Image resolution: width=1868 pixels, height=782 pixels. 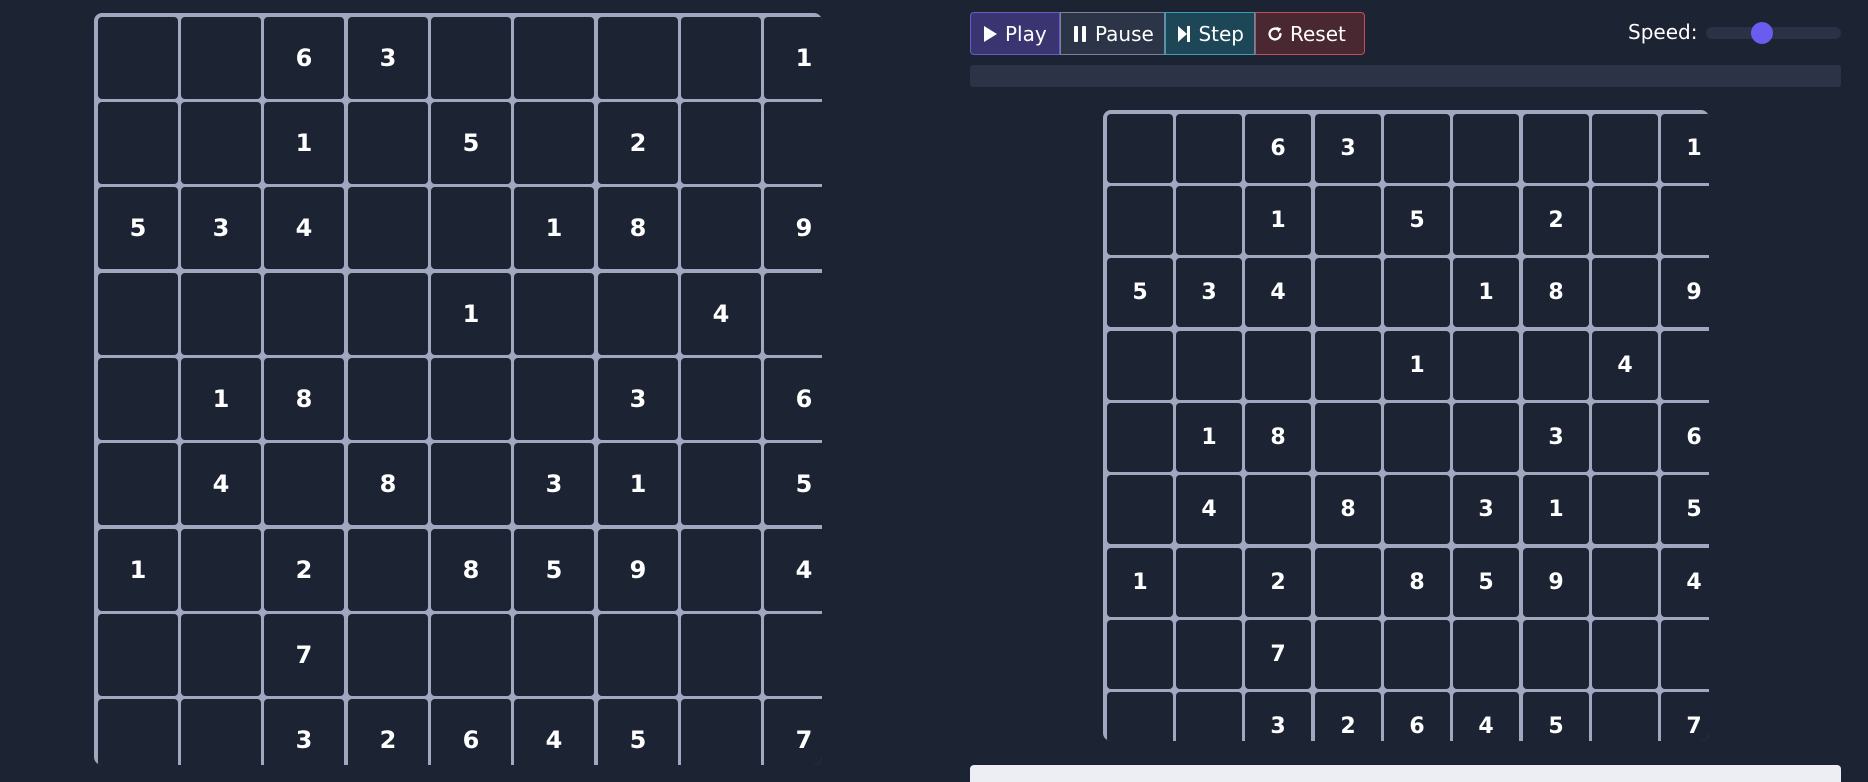 I want to click on reset-button: Reset, so click(x=1310, y=33).